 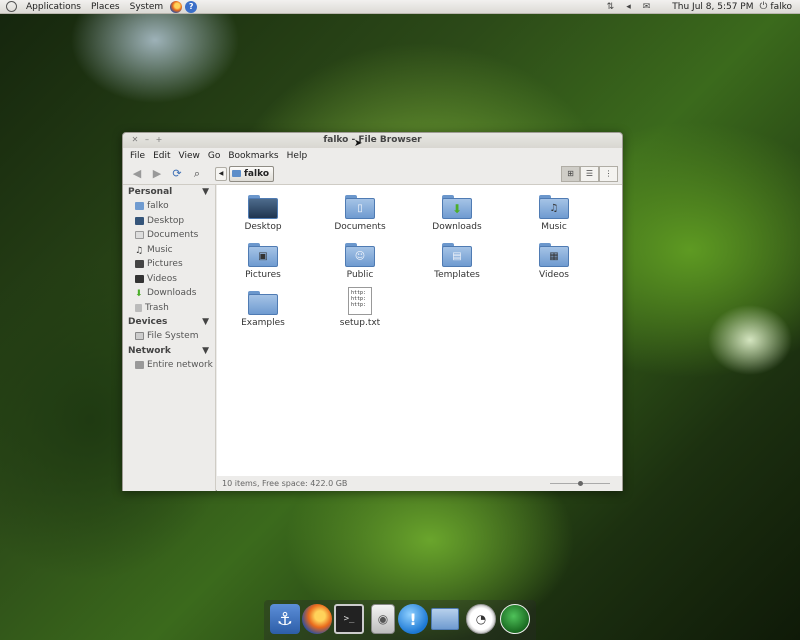 I want to click on file-item-public: ☺ Public, so click(x=360, y=261).